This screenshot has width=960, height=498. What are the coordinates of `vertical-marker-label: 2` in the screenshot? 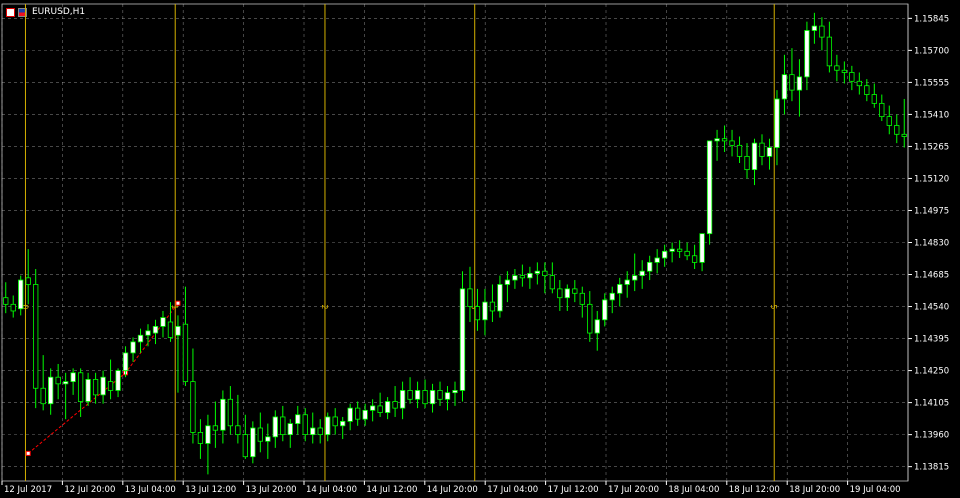 It's located at (324, 306).